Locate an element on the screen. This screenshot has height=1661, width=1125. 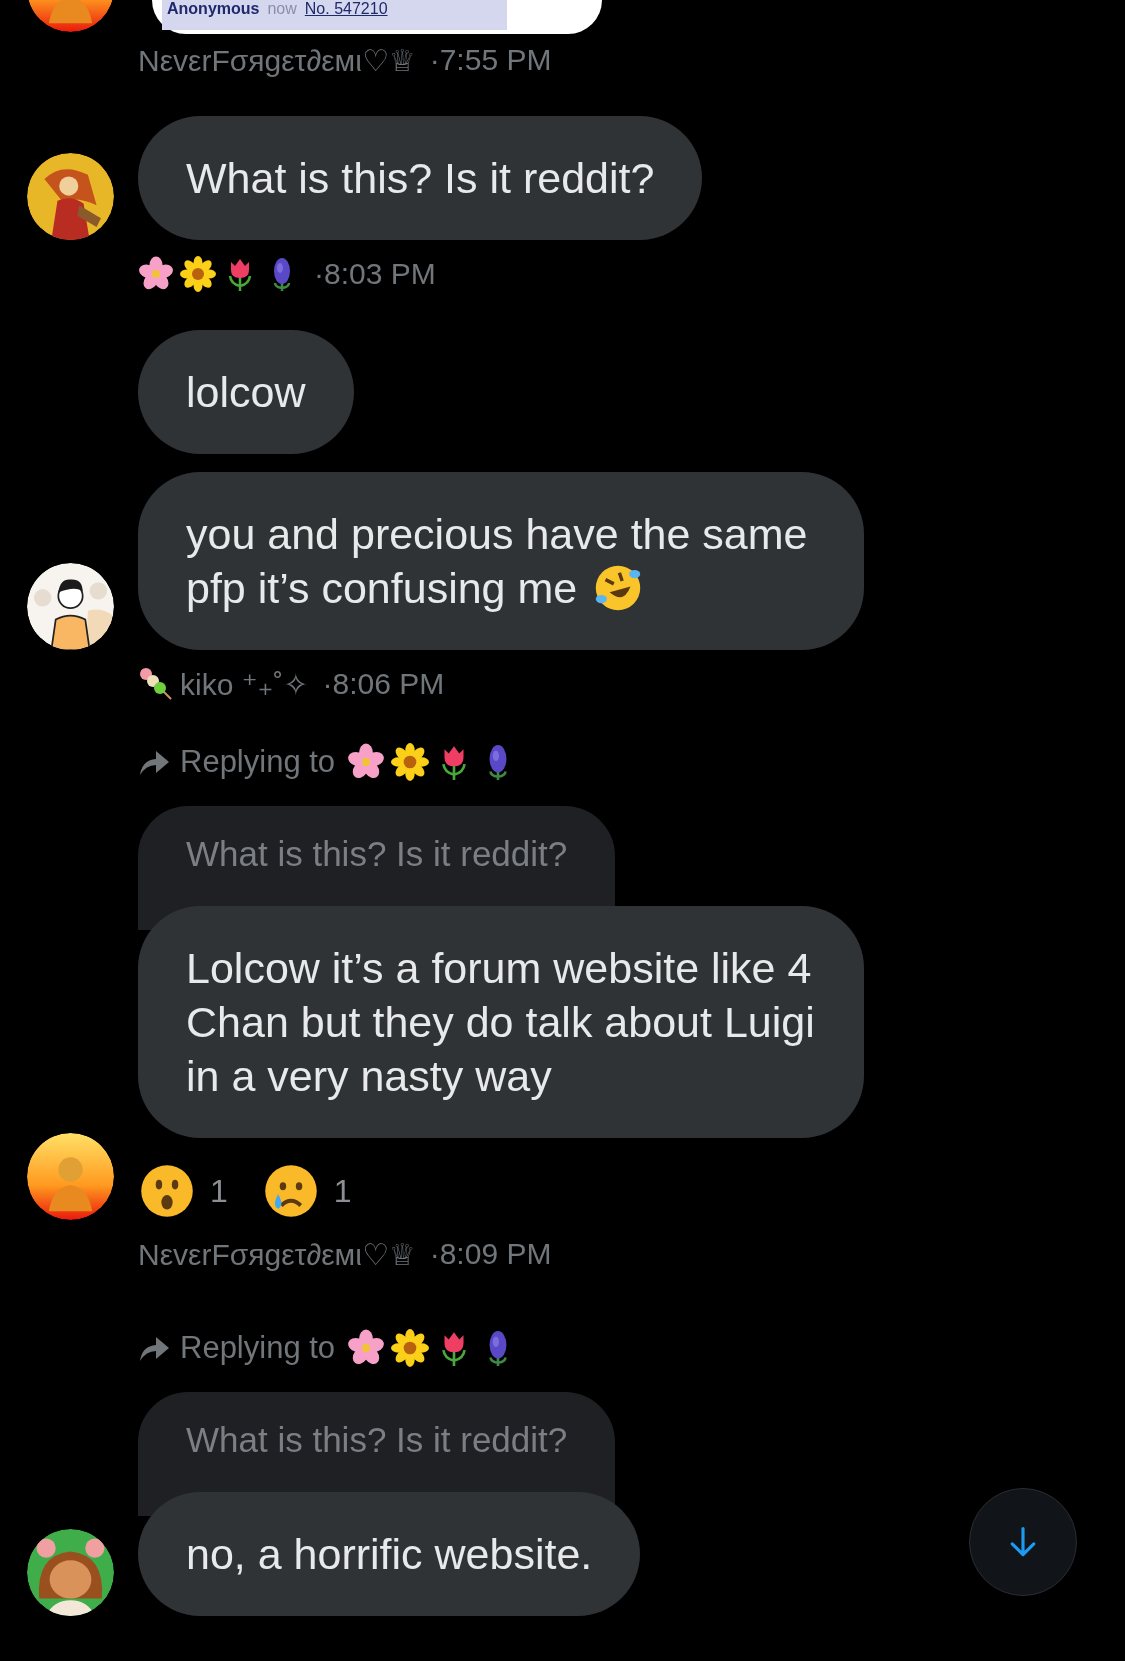
sender-name: kiko ⁺₊˚✧ is located at coordinates (244, 684).